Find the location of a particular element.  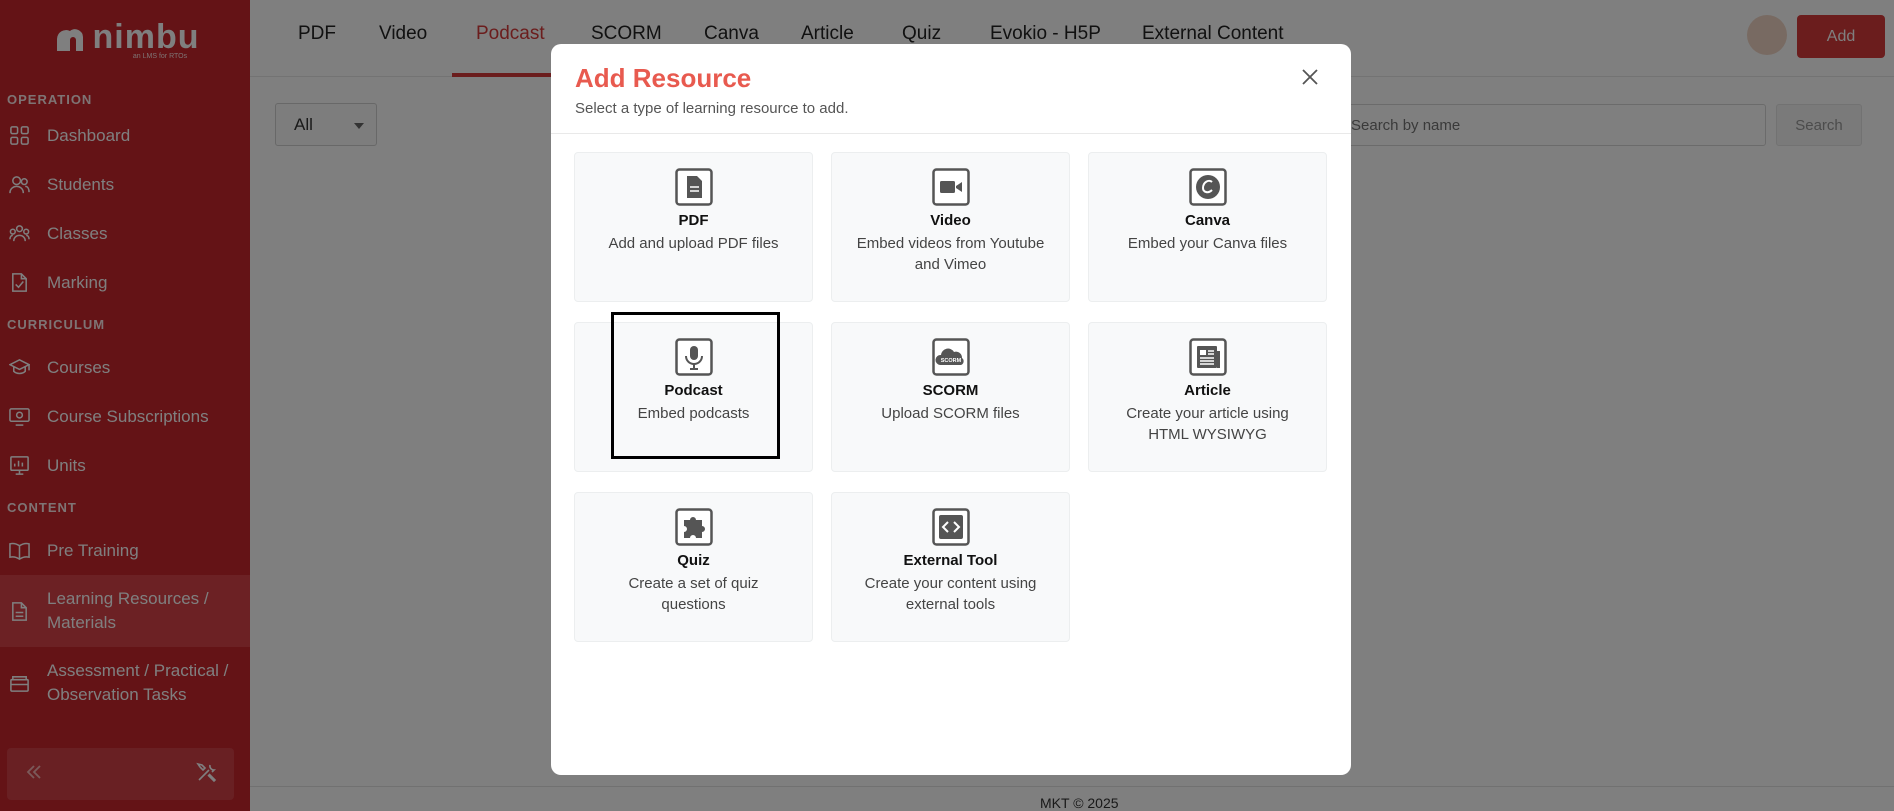

card-title: Canva is located at coordinates (1207, 220).